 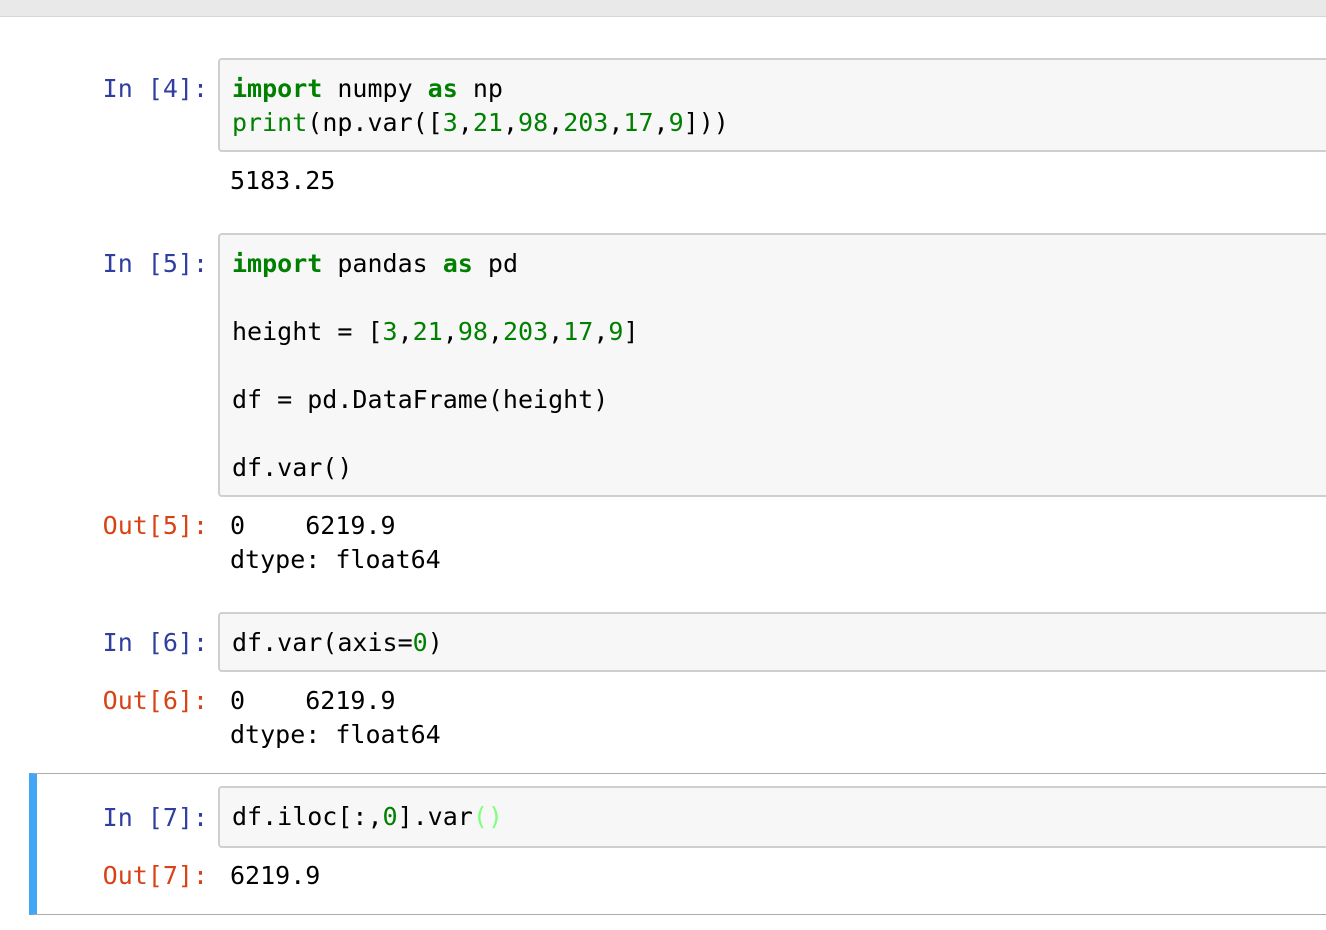 What do you see at coordinates (778, 817) in the screenshot?
I see `code-text: df.iloc[:,0].var()` at bounding box center [778, 817].